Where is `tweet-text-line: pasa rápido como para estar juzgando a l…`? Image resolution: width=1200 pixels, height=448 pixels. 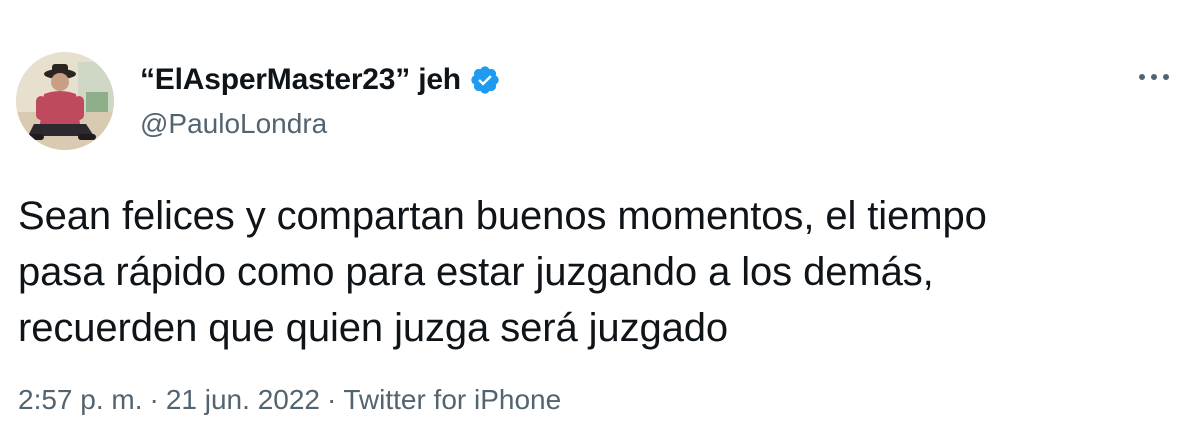
tweet-text-line: pasa rápido como para estar juzgando a l… is located at coordinates (476, 272).